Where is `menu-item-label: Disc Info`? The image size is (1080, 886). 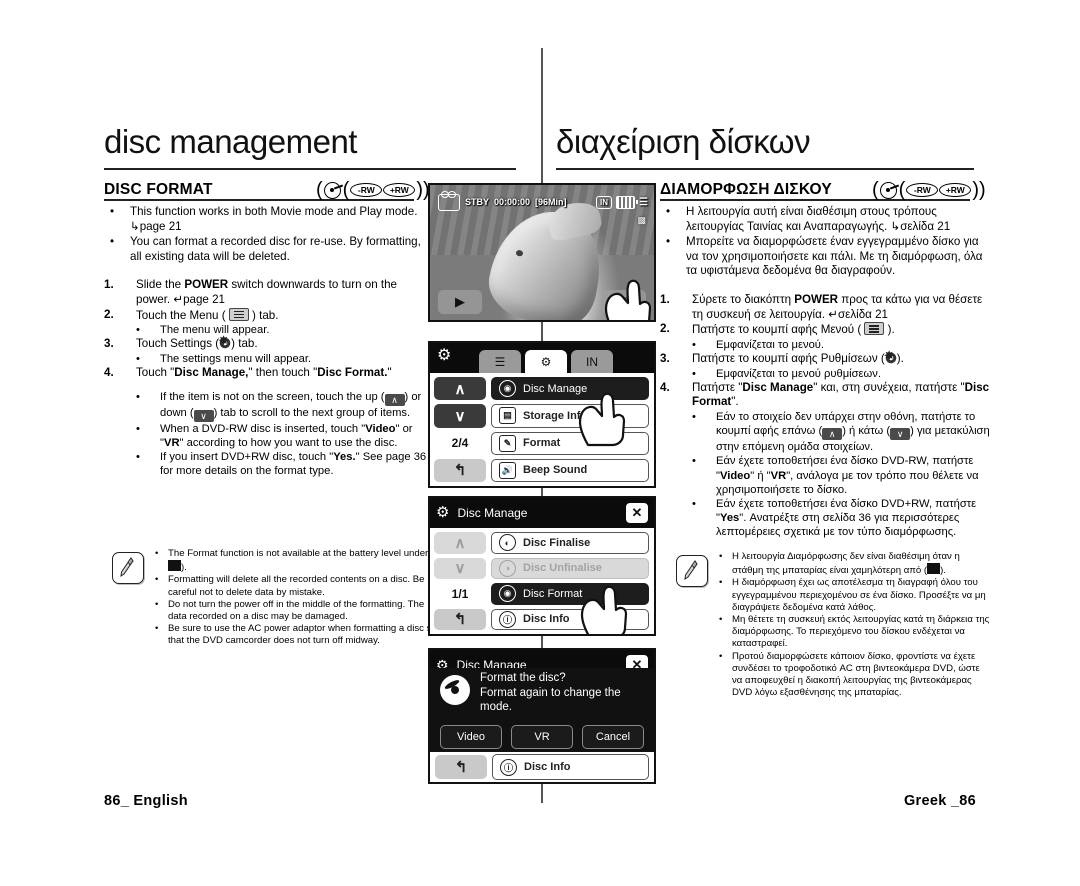
menu-item-label: Disc Info is located at coordinates (546, 619).